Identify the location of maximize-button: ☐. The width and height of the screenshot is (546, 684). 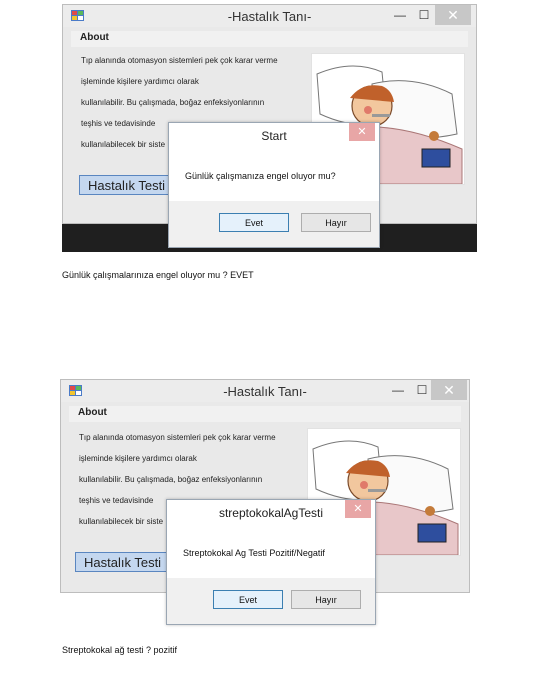
(424, 15).